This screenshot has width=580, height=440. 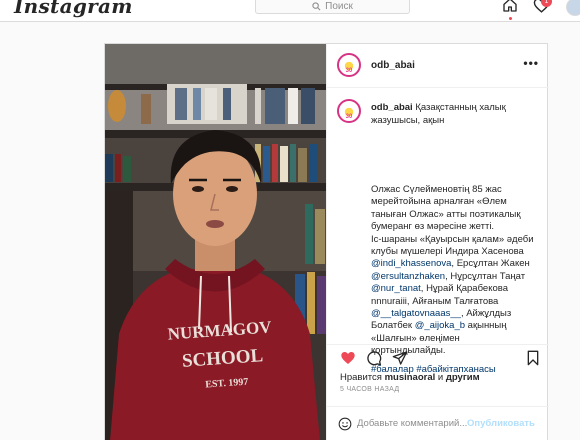 What do you see at coordinates (501, 423) in the screenshot?
I see `publish-button: Опубликовать` at bounding box center [501, 423].